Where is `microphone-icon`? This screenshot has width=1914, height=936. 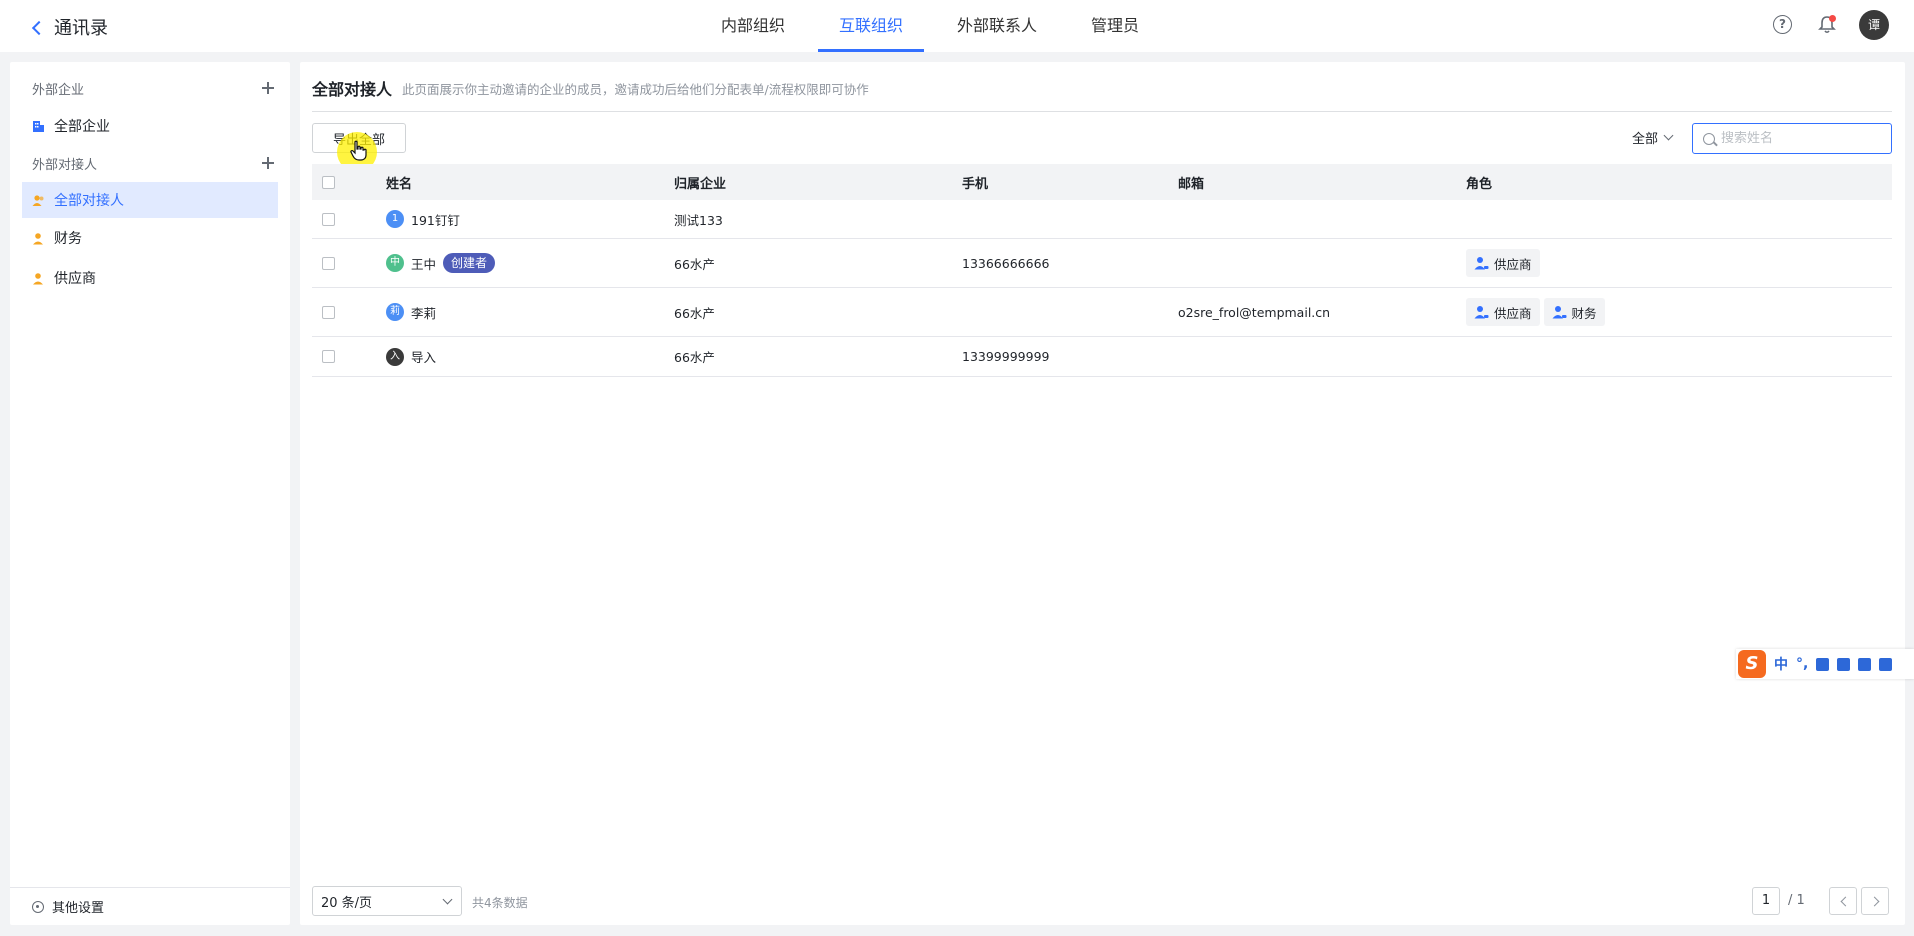 microphone-icon is located at coordinates (1823, 664).